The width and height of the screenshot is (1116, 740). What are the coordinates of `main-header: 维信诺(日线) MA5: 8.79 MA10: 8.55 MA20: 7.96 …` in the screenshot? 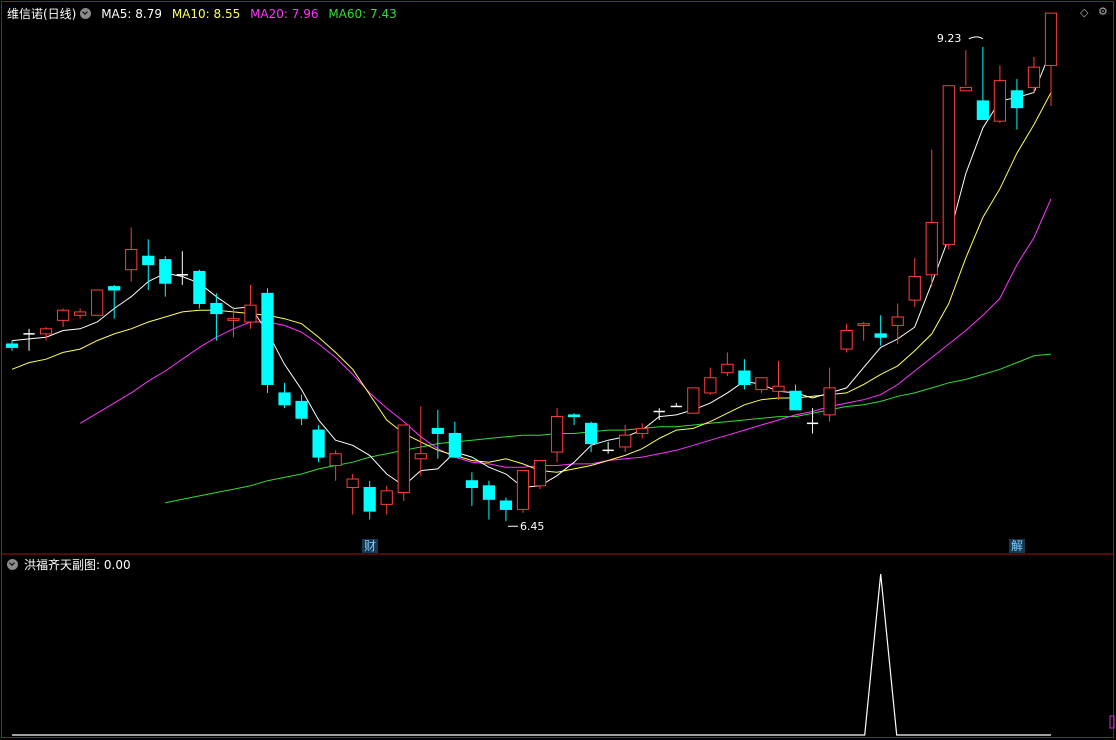 It's located at (205, 13).